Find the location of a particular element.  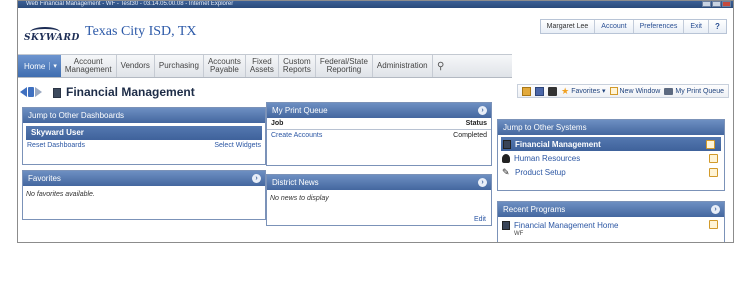

help-button: ? is located at coordinates (717, 26).